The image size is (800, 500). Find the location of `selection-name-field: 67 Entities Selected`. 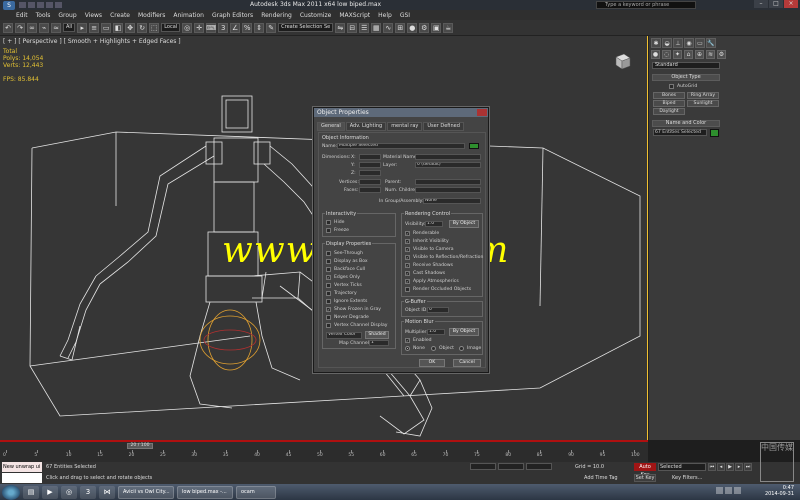

selection-name-field: 67 Entities Selected is located at coordinates (680, 132).